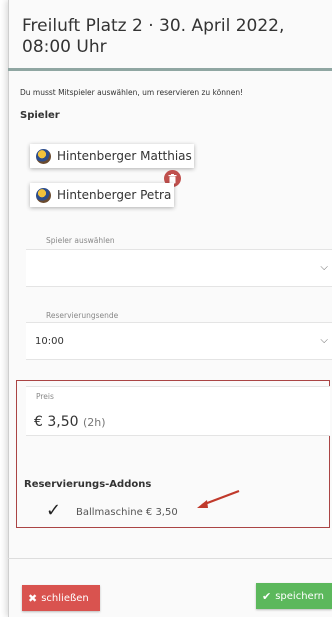 This screenshot has width=332, height=617. What do you see at coordinates (65, 598) in the screenshot?
I see `close-label: schließen` at bounding box center [65, 598].